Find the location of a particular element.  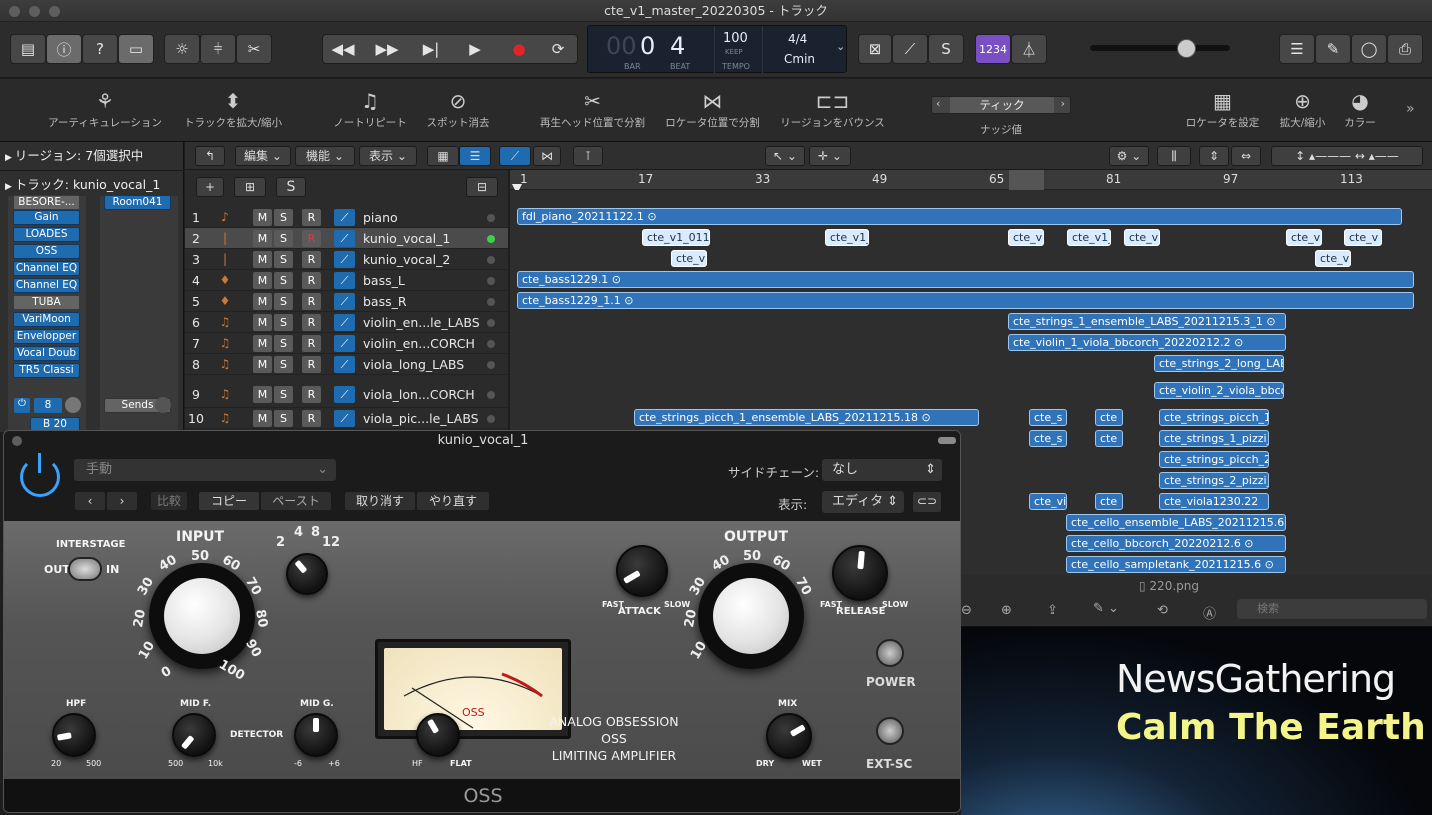

mix-knob is located at coordinates (789, 736).